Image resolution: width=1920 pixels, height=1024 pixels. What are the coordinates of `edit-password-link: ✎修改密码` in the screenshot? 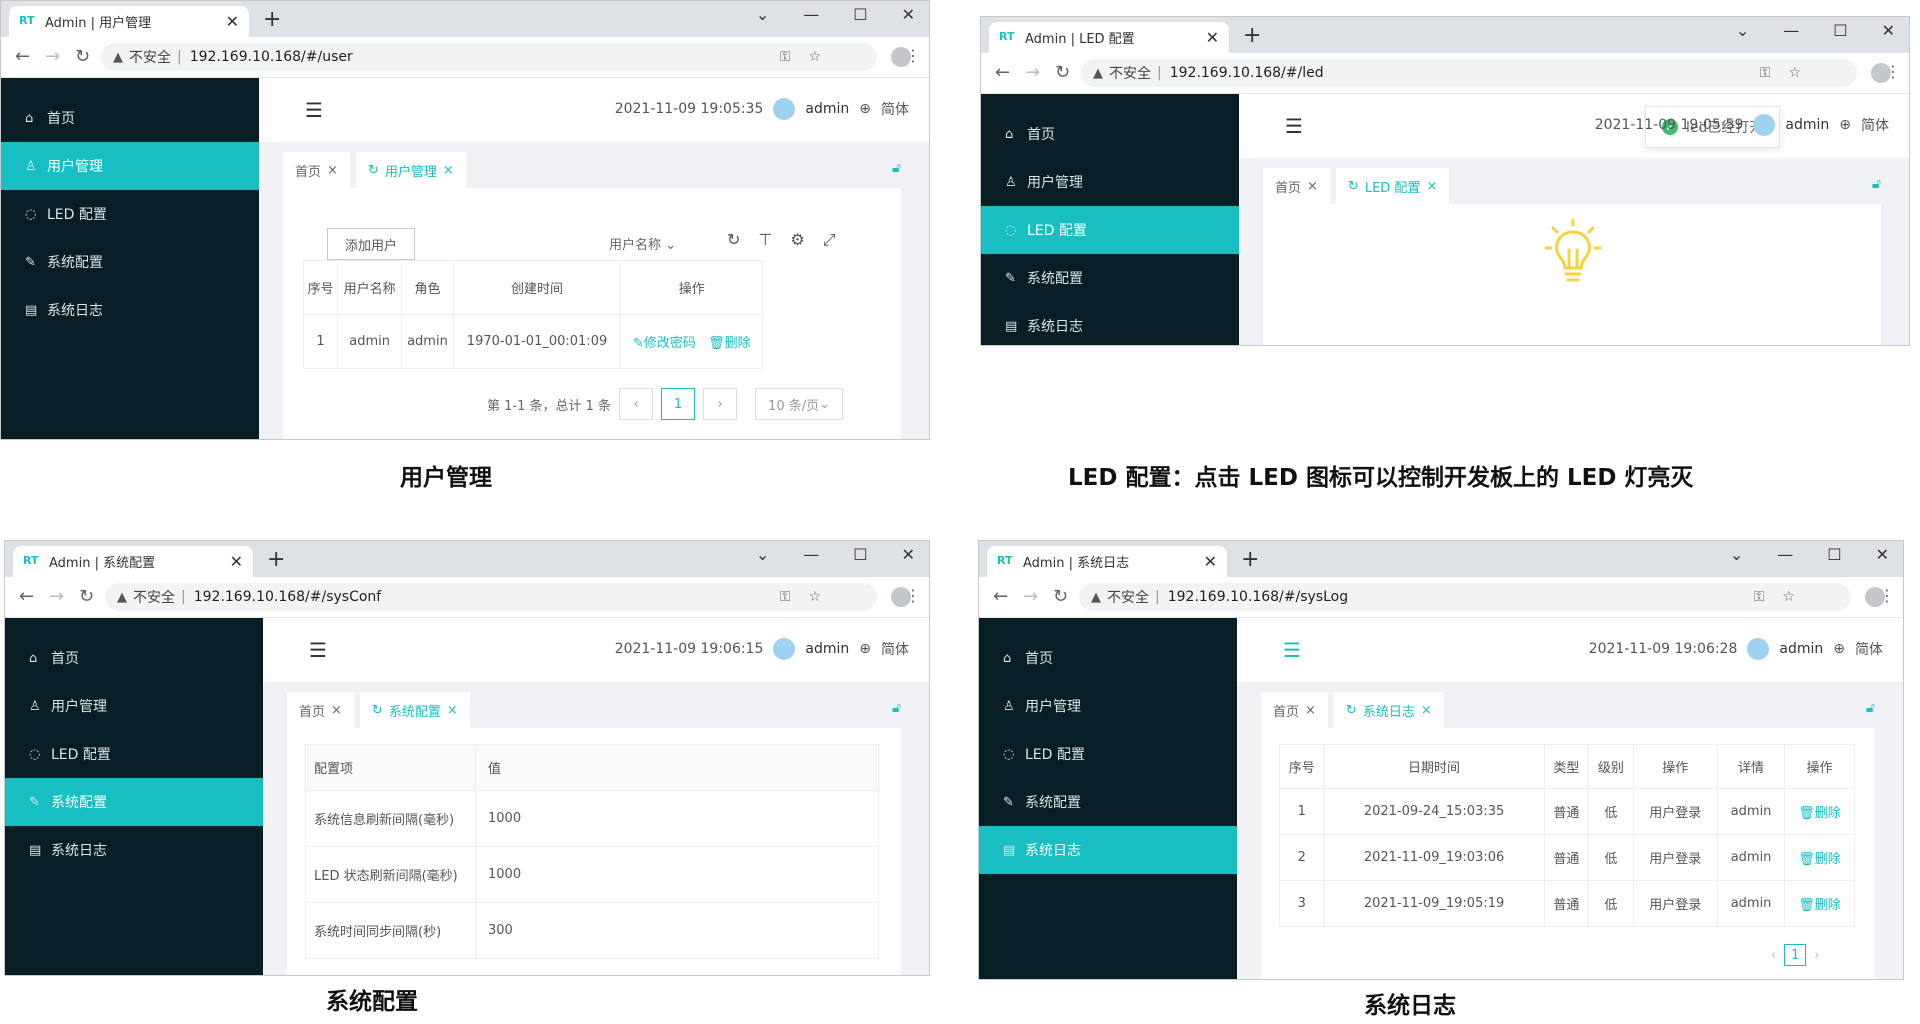 It's located at (664, 343).